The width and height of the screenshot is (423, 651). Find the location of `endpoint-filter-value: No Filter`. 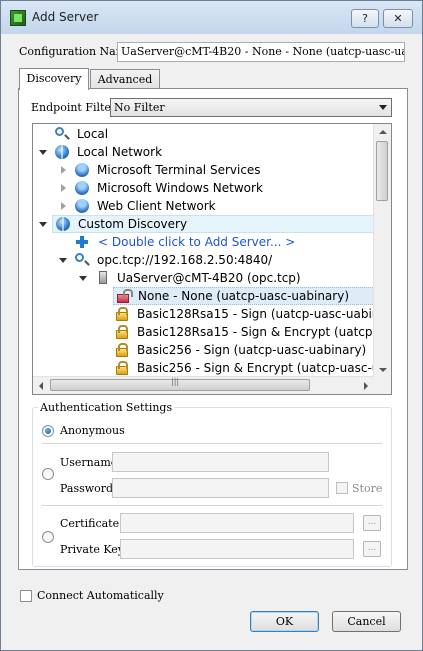

endpoint-filter-value: No Filter is located at coordinates (139, 107).